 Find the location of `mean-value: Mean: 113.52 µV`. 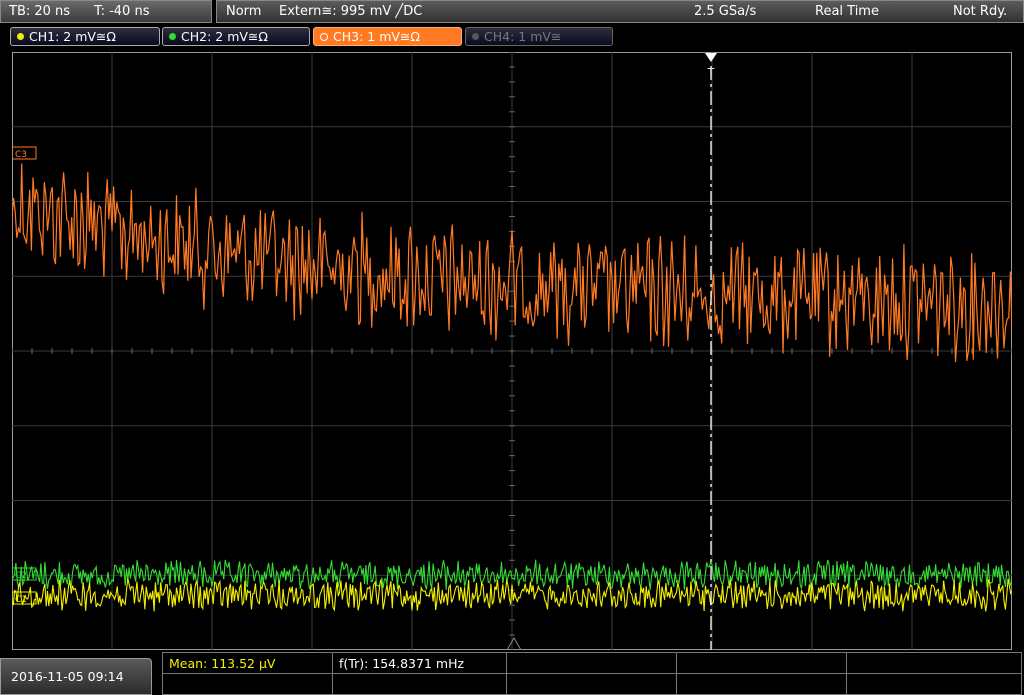

mean-value: Mean: 113.52 µV is located at coordinates (222, 663).